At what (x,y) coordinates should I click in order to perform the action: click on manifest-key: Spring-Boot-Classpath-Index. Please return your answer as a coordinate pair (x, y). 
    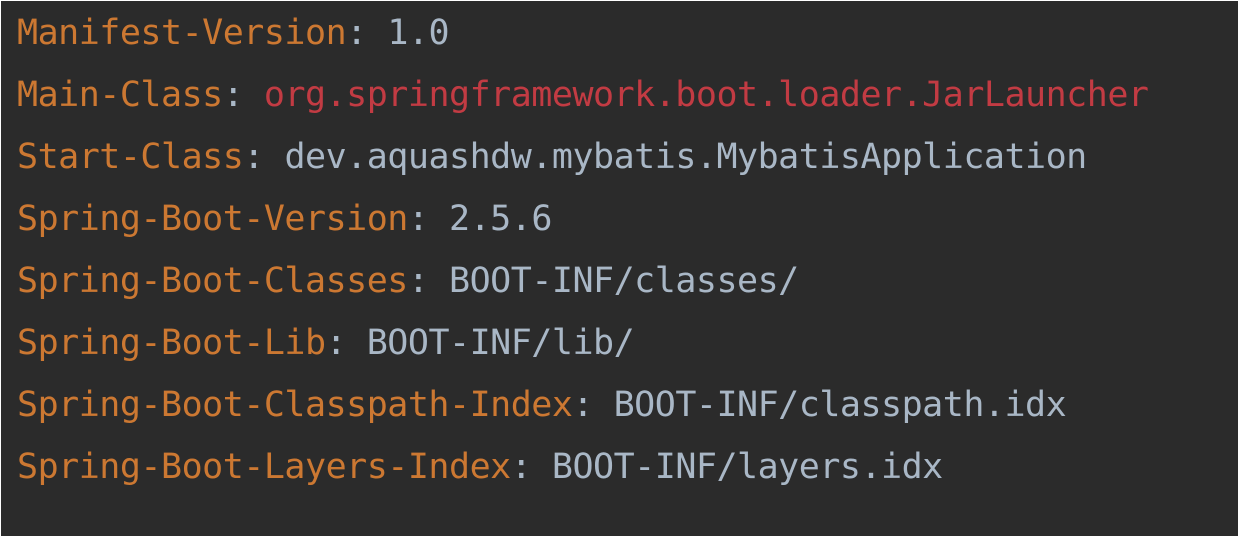
    Looking at the image, I should click on (295, 405).